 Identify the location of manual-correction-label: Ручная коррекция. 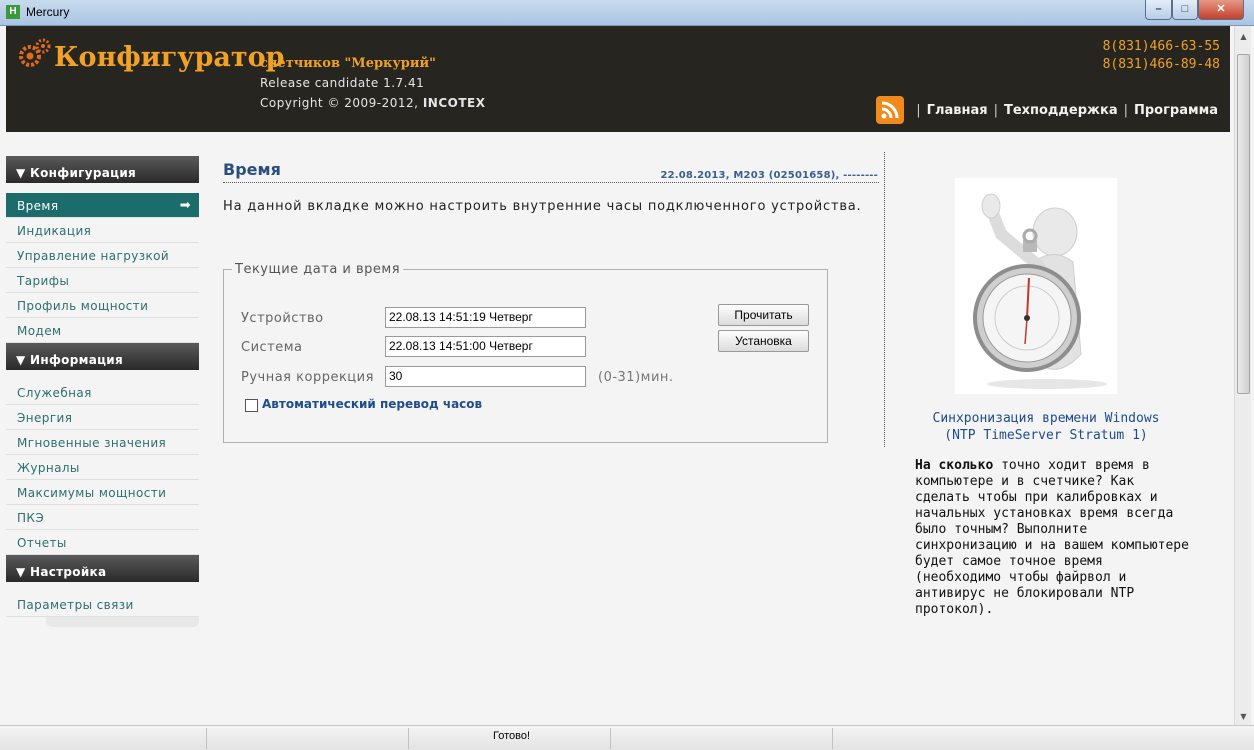
(307, 377).